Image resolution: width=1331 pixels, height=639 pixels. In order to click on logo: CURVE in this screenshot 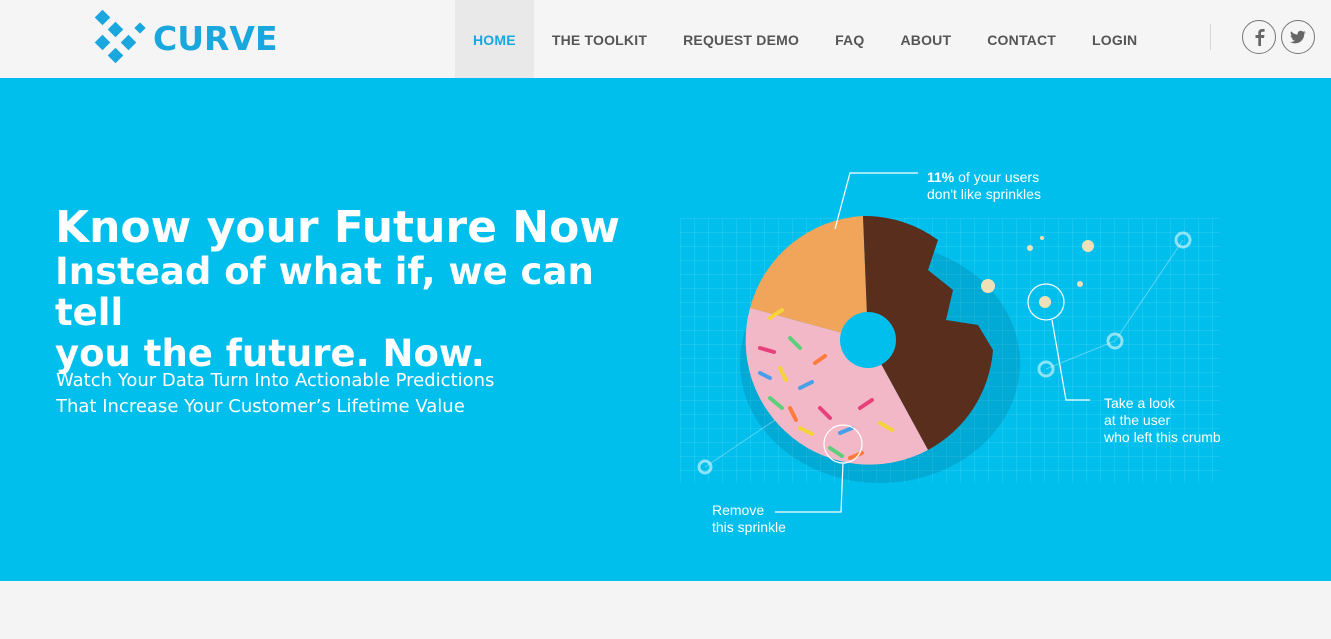, I will do `click(185, 38)`.